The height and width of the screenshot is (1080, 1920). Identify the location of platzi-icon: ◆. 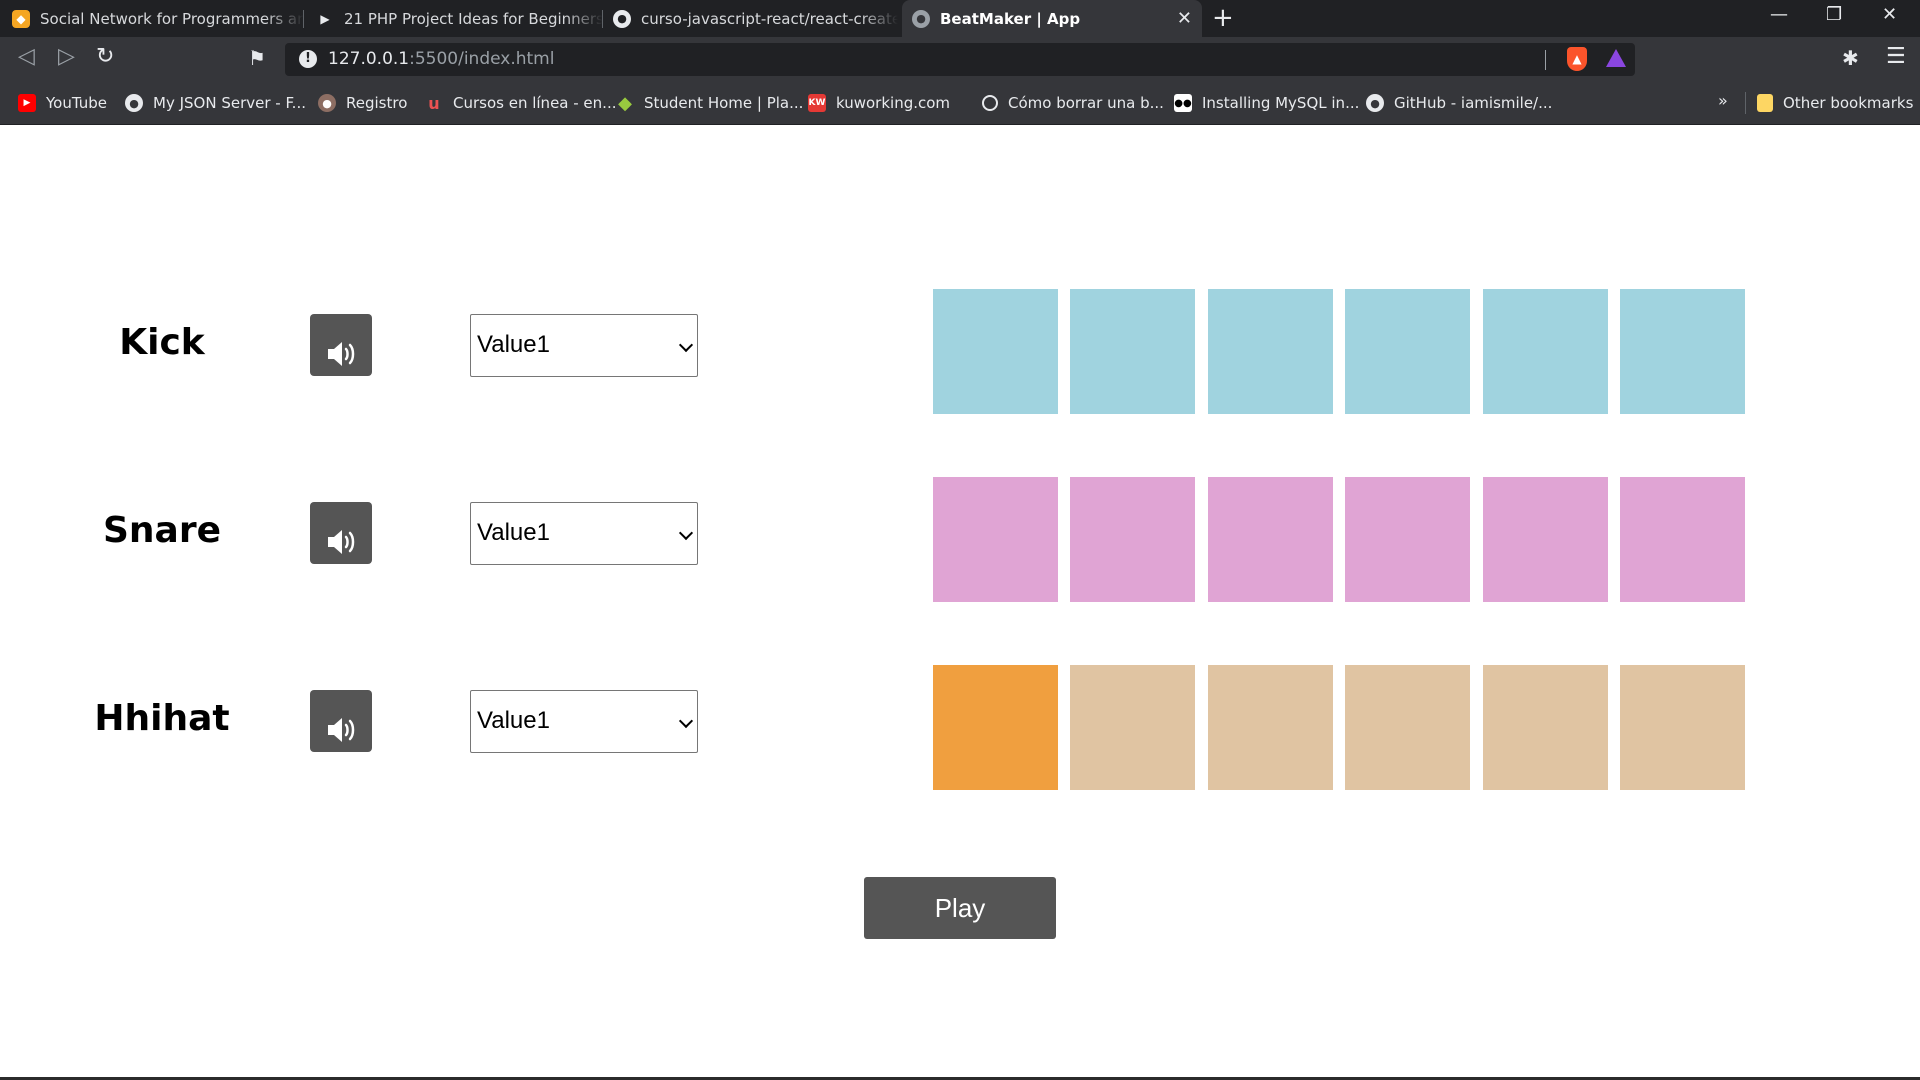
(625, 103).